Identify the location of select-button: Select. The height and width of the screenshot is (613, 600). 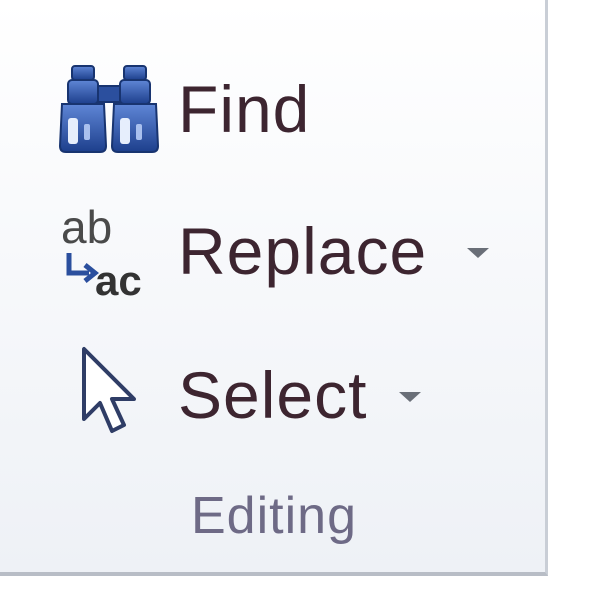
(236, 395).